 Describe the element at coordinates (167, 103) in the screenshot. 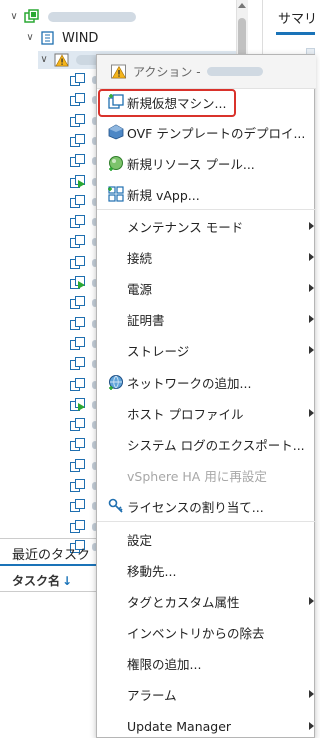

I see `new-vm-highlight-box` at that location.